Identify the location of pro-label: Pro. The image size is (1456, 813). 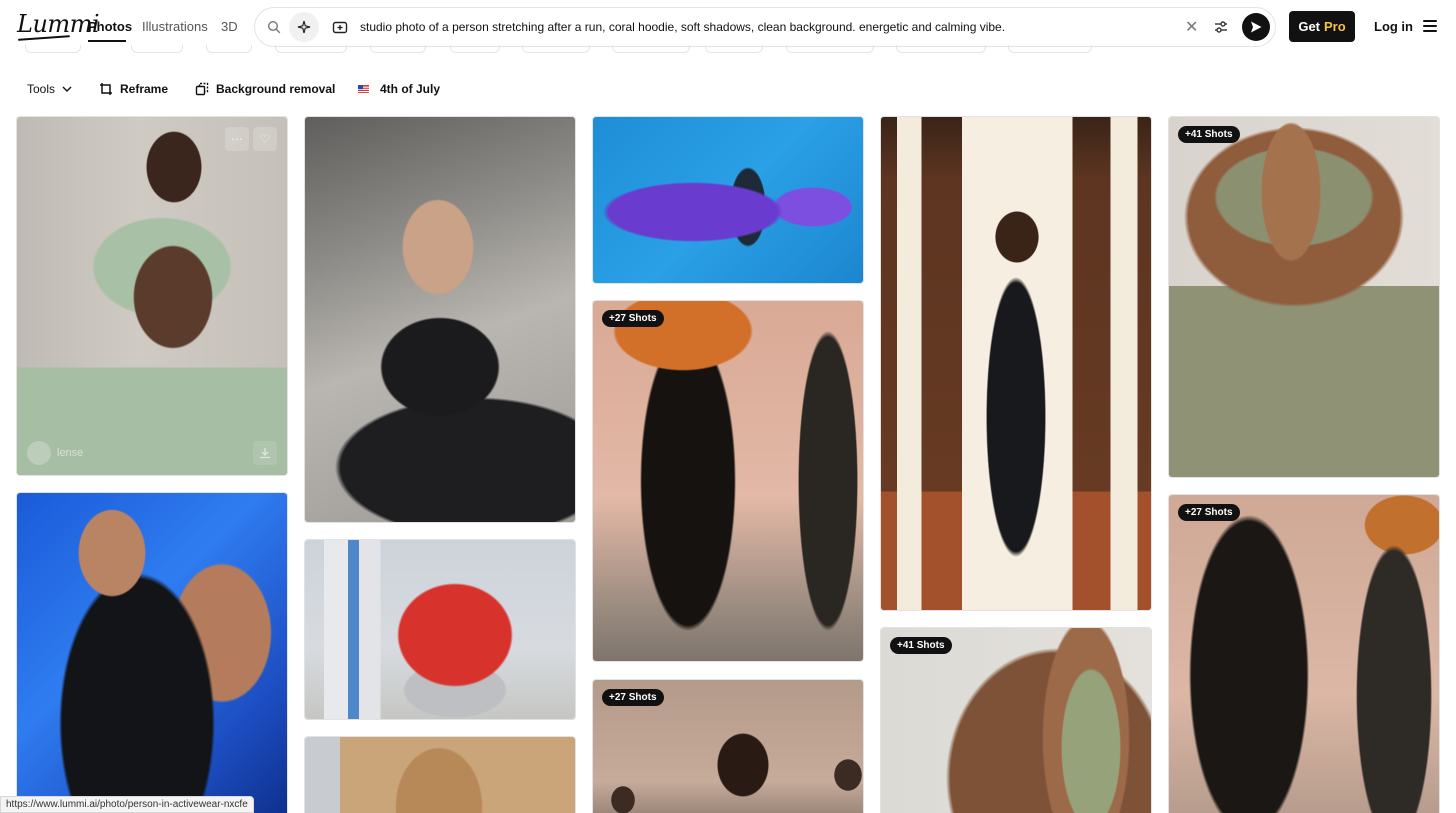
(1335, 26).